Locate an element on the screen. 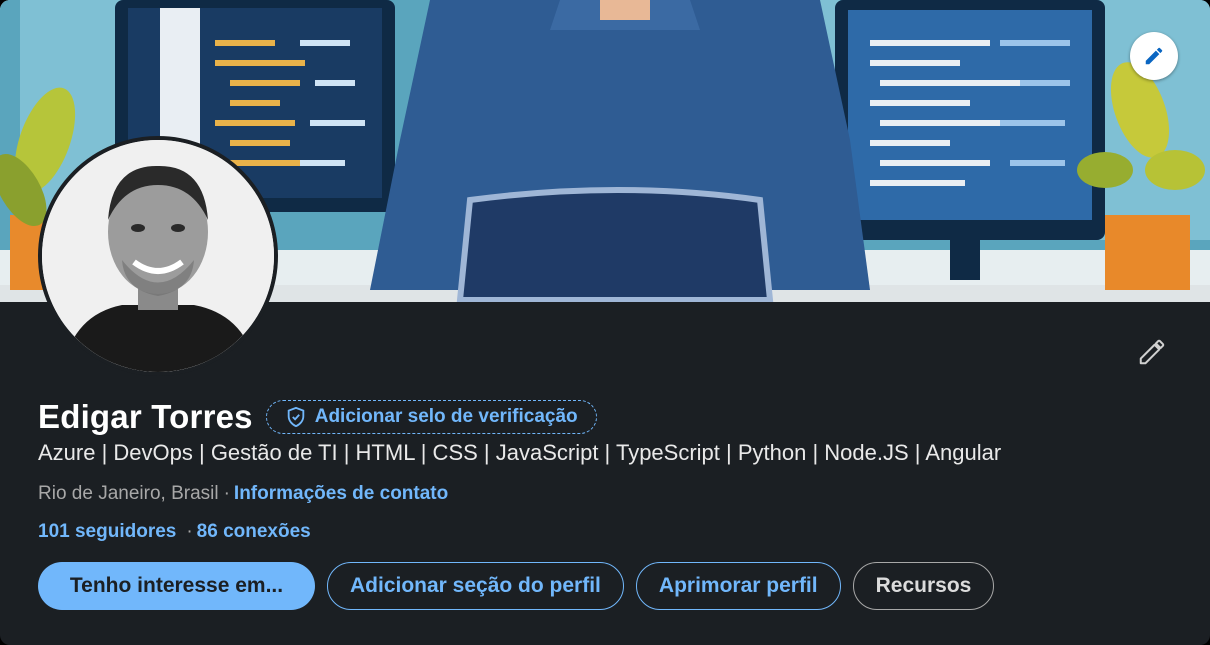 This screenshot has width=1210, height=645. enhance-profile-button: Aprimorar perfil is located at coordinates (738, 586).